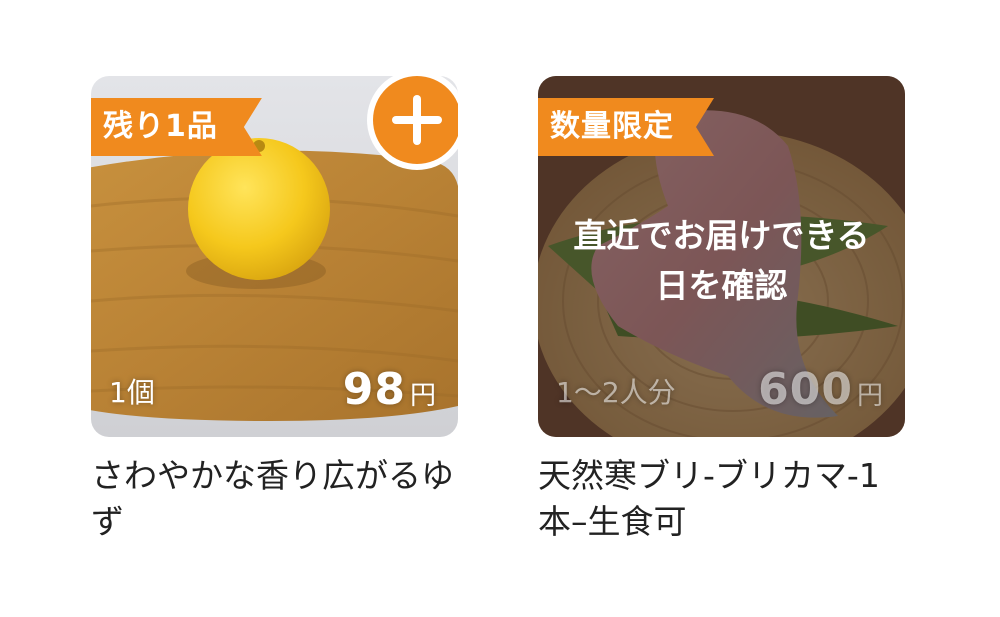  Describe the element at coordinates (415, 120) in the screenshot. I see `plus-icon` at that location.